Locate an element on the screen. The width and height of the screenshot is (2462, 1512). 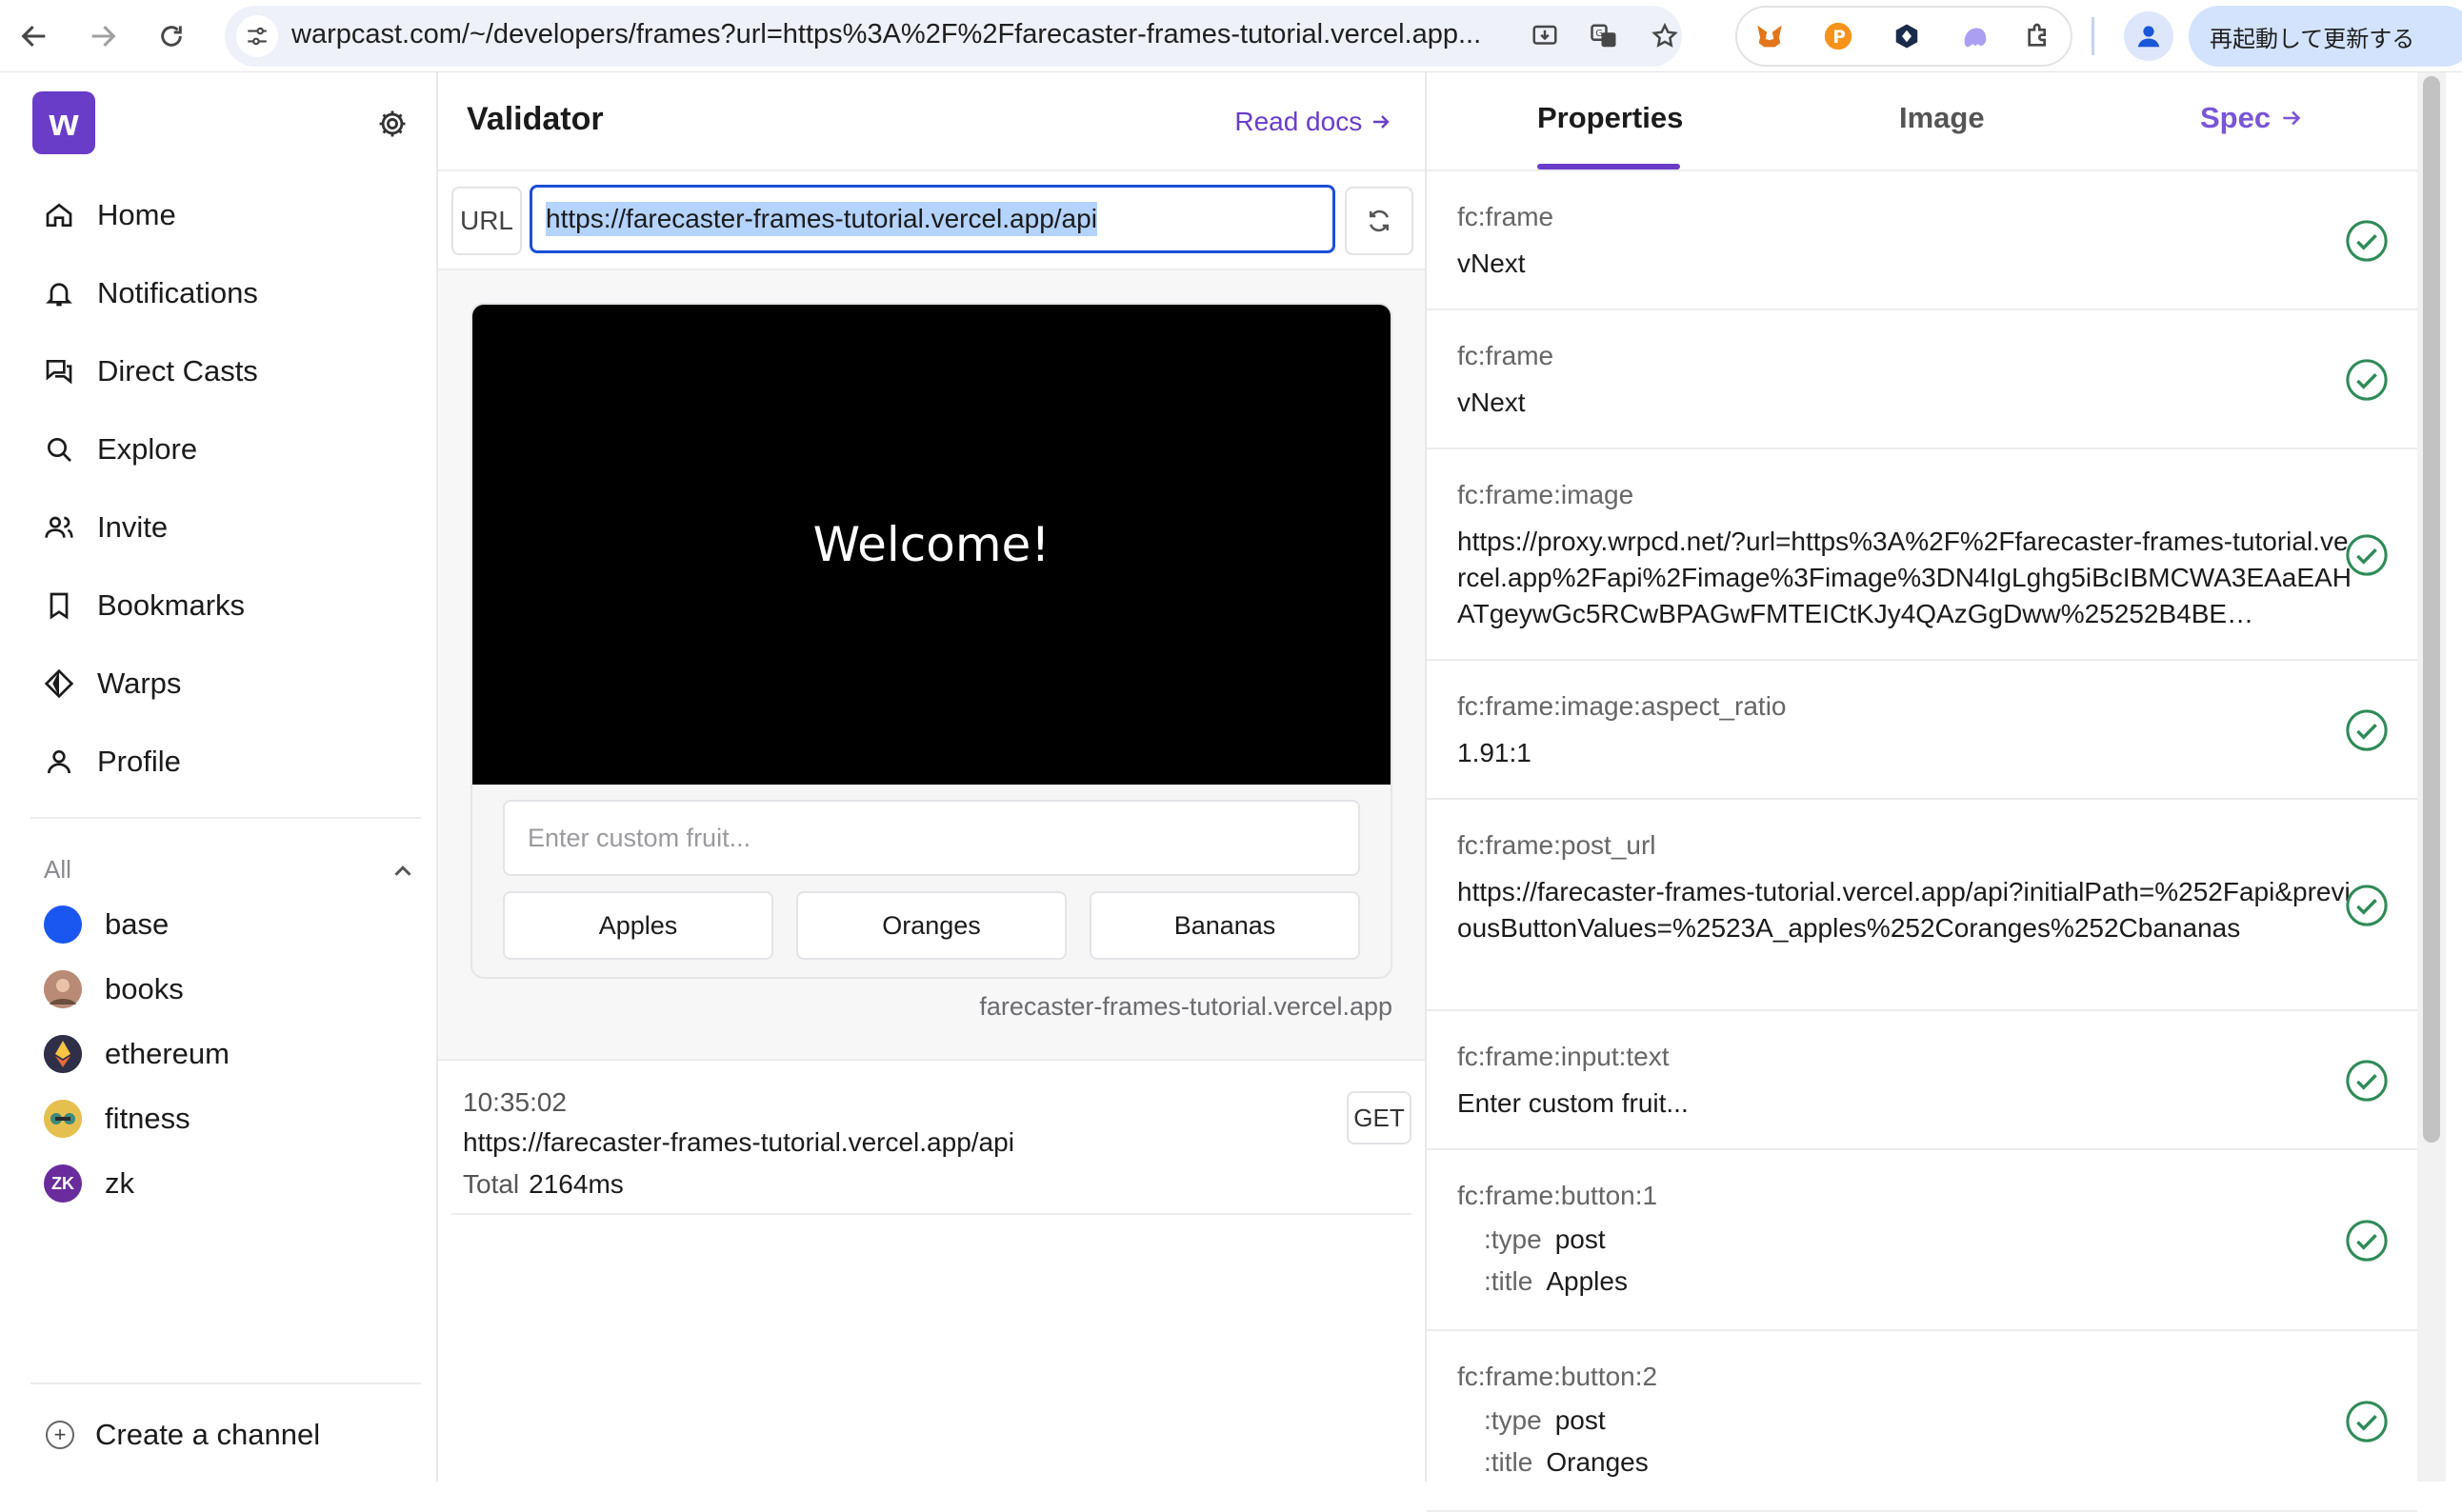
property-row: fc:frame:button:1 :type post :title Apples is located at coordinates (1922, 1240).